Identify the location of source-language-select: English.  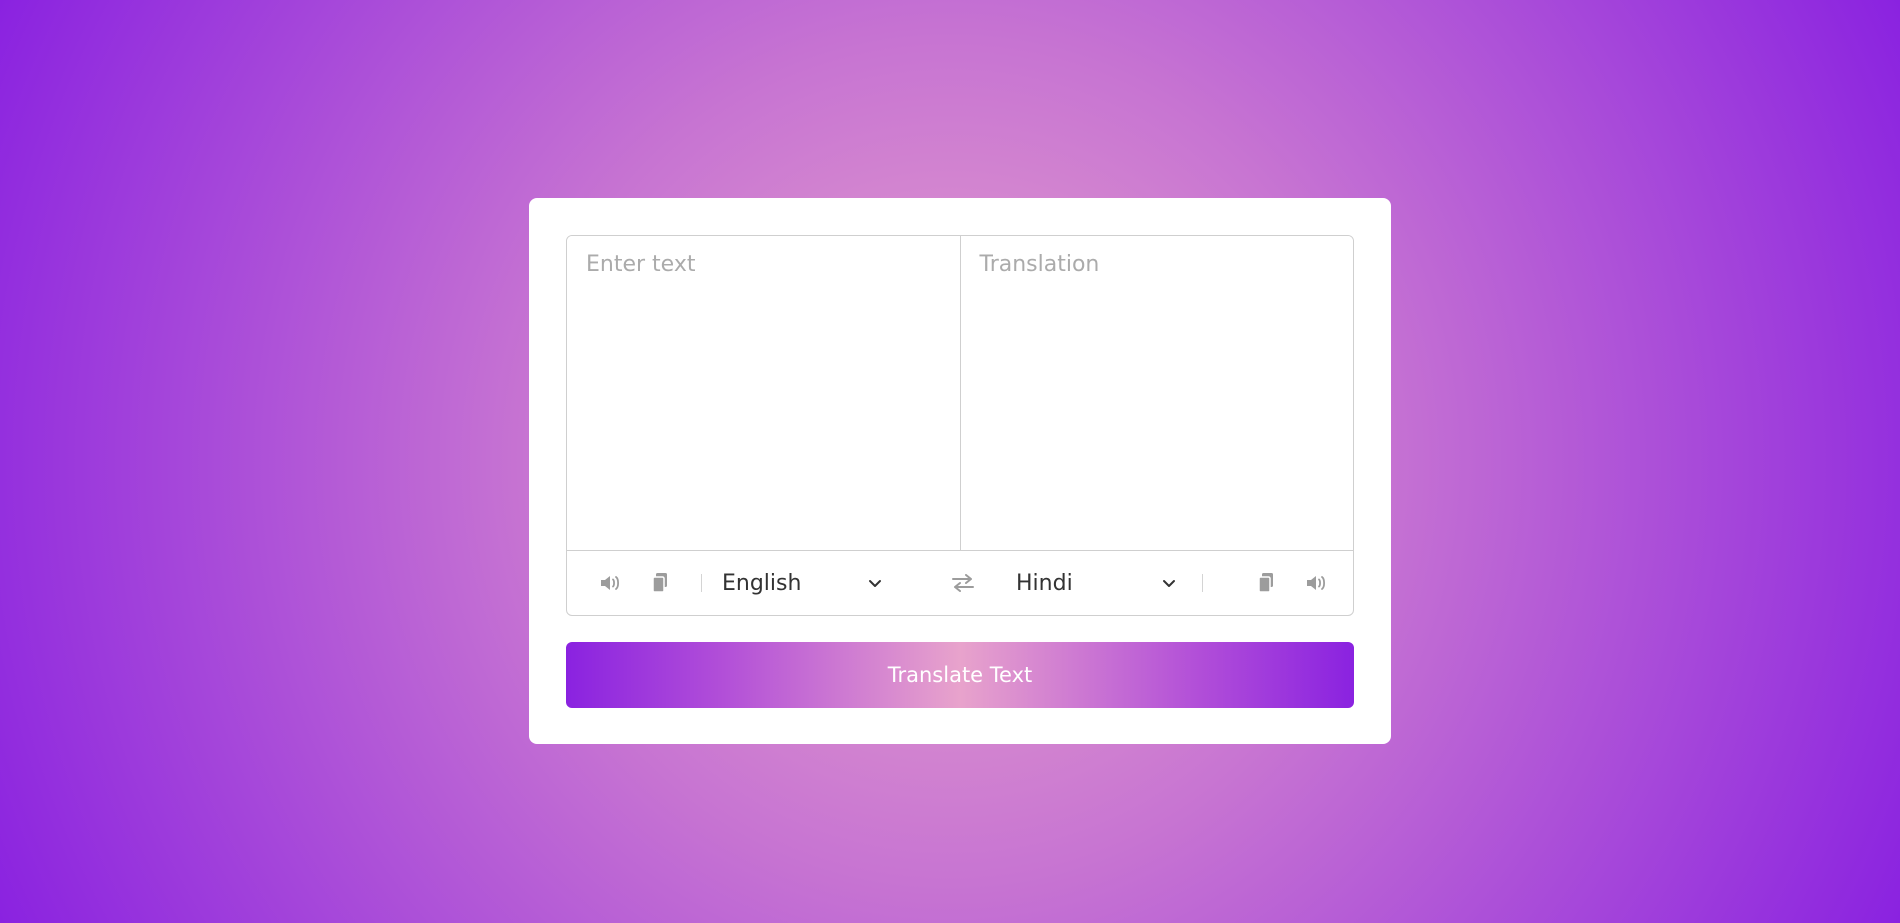
(802, 583).